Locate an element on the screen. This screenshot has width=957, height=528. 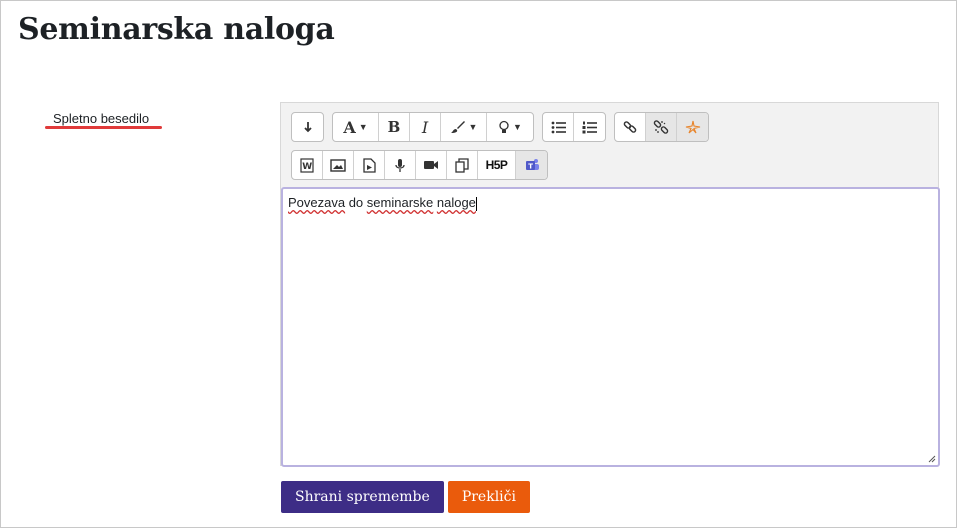
editor-text-word-3: seminarske is located at coordinates (400, 202).